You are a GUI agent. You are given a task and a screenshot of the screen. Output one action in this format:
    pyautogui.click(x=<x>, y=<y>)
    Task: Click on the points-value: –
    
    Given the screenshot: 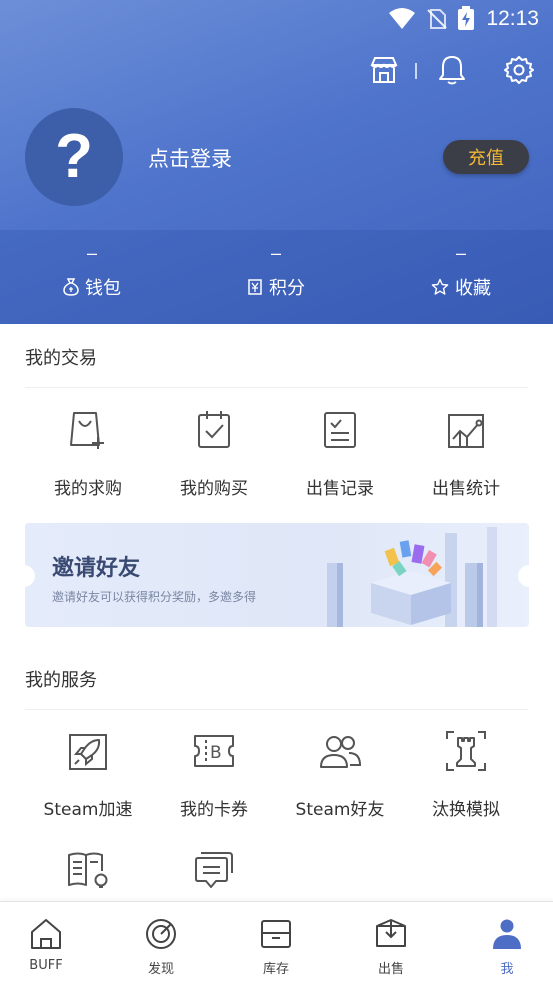 What is the action you would take?
    pyautogui.click(x=275, y=253)
    